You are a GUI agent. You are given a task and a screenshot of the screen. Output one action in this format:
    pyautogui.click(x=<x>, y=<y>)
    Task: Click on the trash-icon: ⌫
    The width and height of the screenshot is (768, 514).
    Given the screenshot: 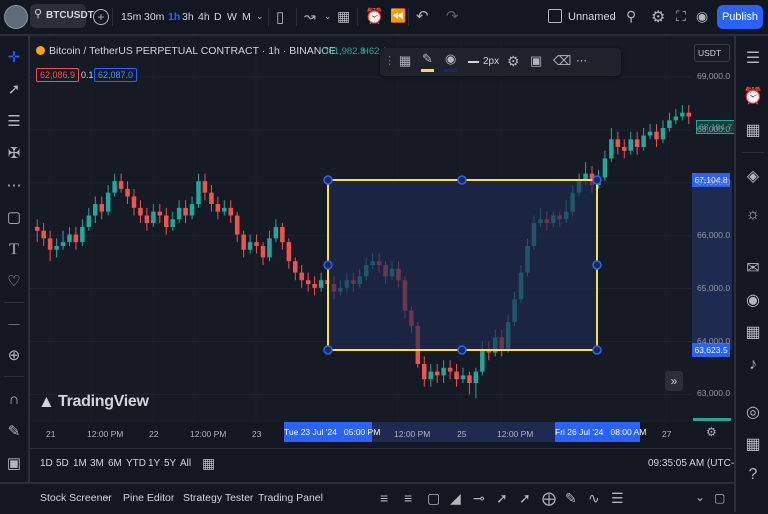 What is the action you would take?
    pyautogui.click(x=562, y=61)
    